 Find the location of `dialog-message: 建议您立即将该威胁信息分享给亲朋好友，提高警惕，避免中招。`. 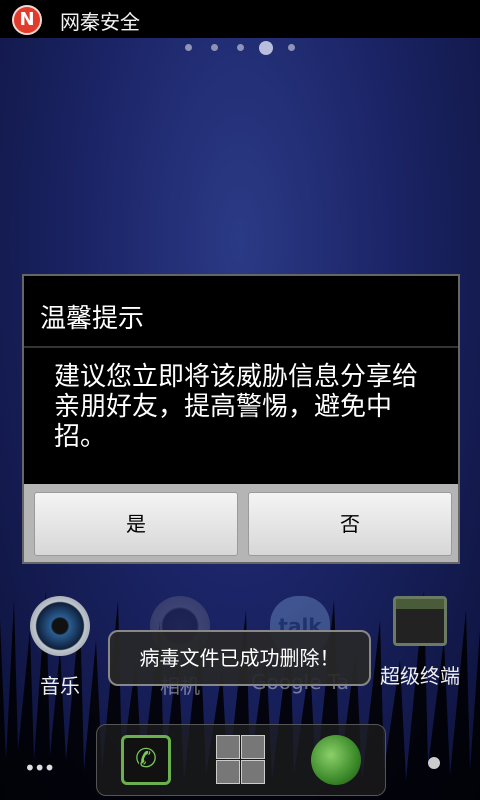

dialog-message: 建议您立即将该威胁信息分享给亲朋好友，提高警惕，避免中招。 is located at coordinates (236, 407).